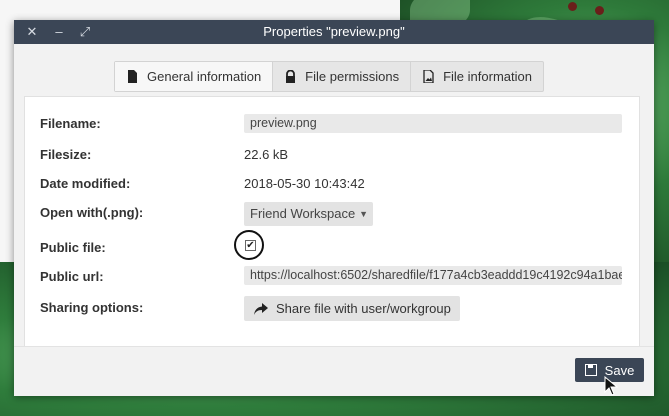 The image size is (669, 416). What do you see at coordinates (85, 183) in the screenshot?
I see `date-modified-label: Date modified:` at bounding box center [85, 183].